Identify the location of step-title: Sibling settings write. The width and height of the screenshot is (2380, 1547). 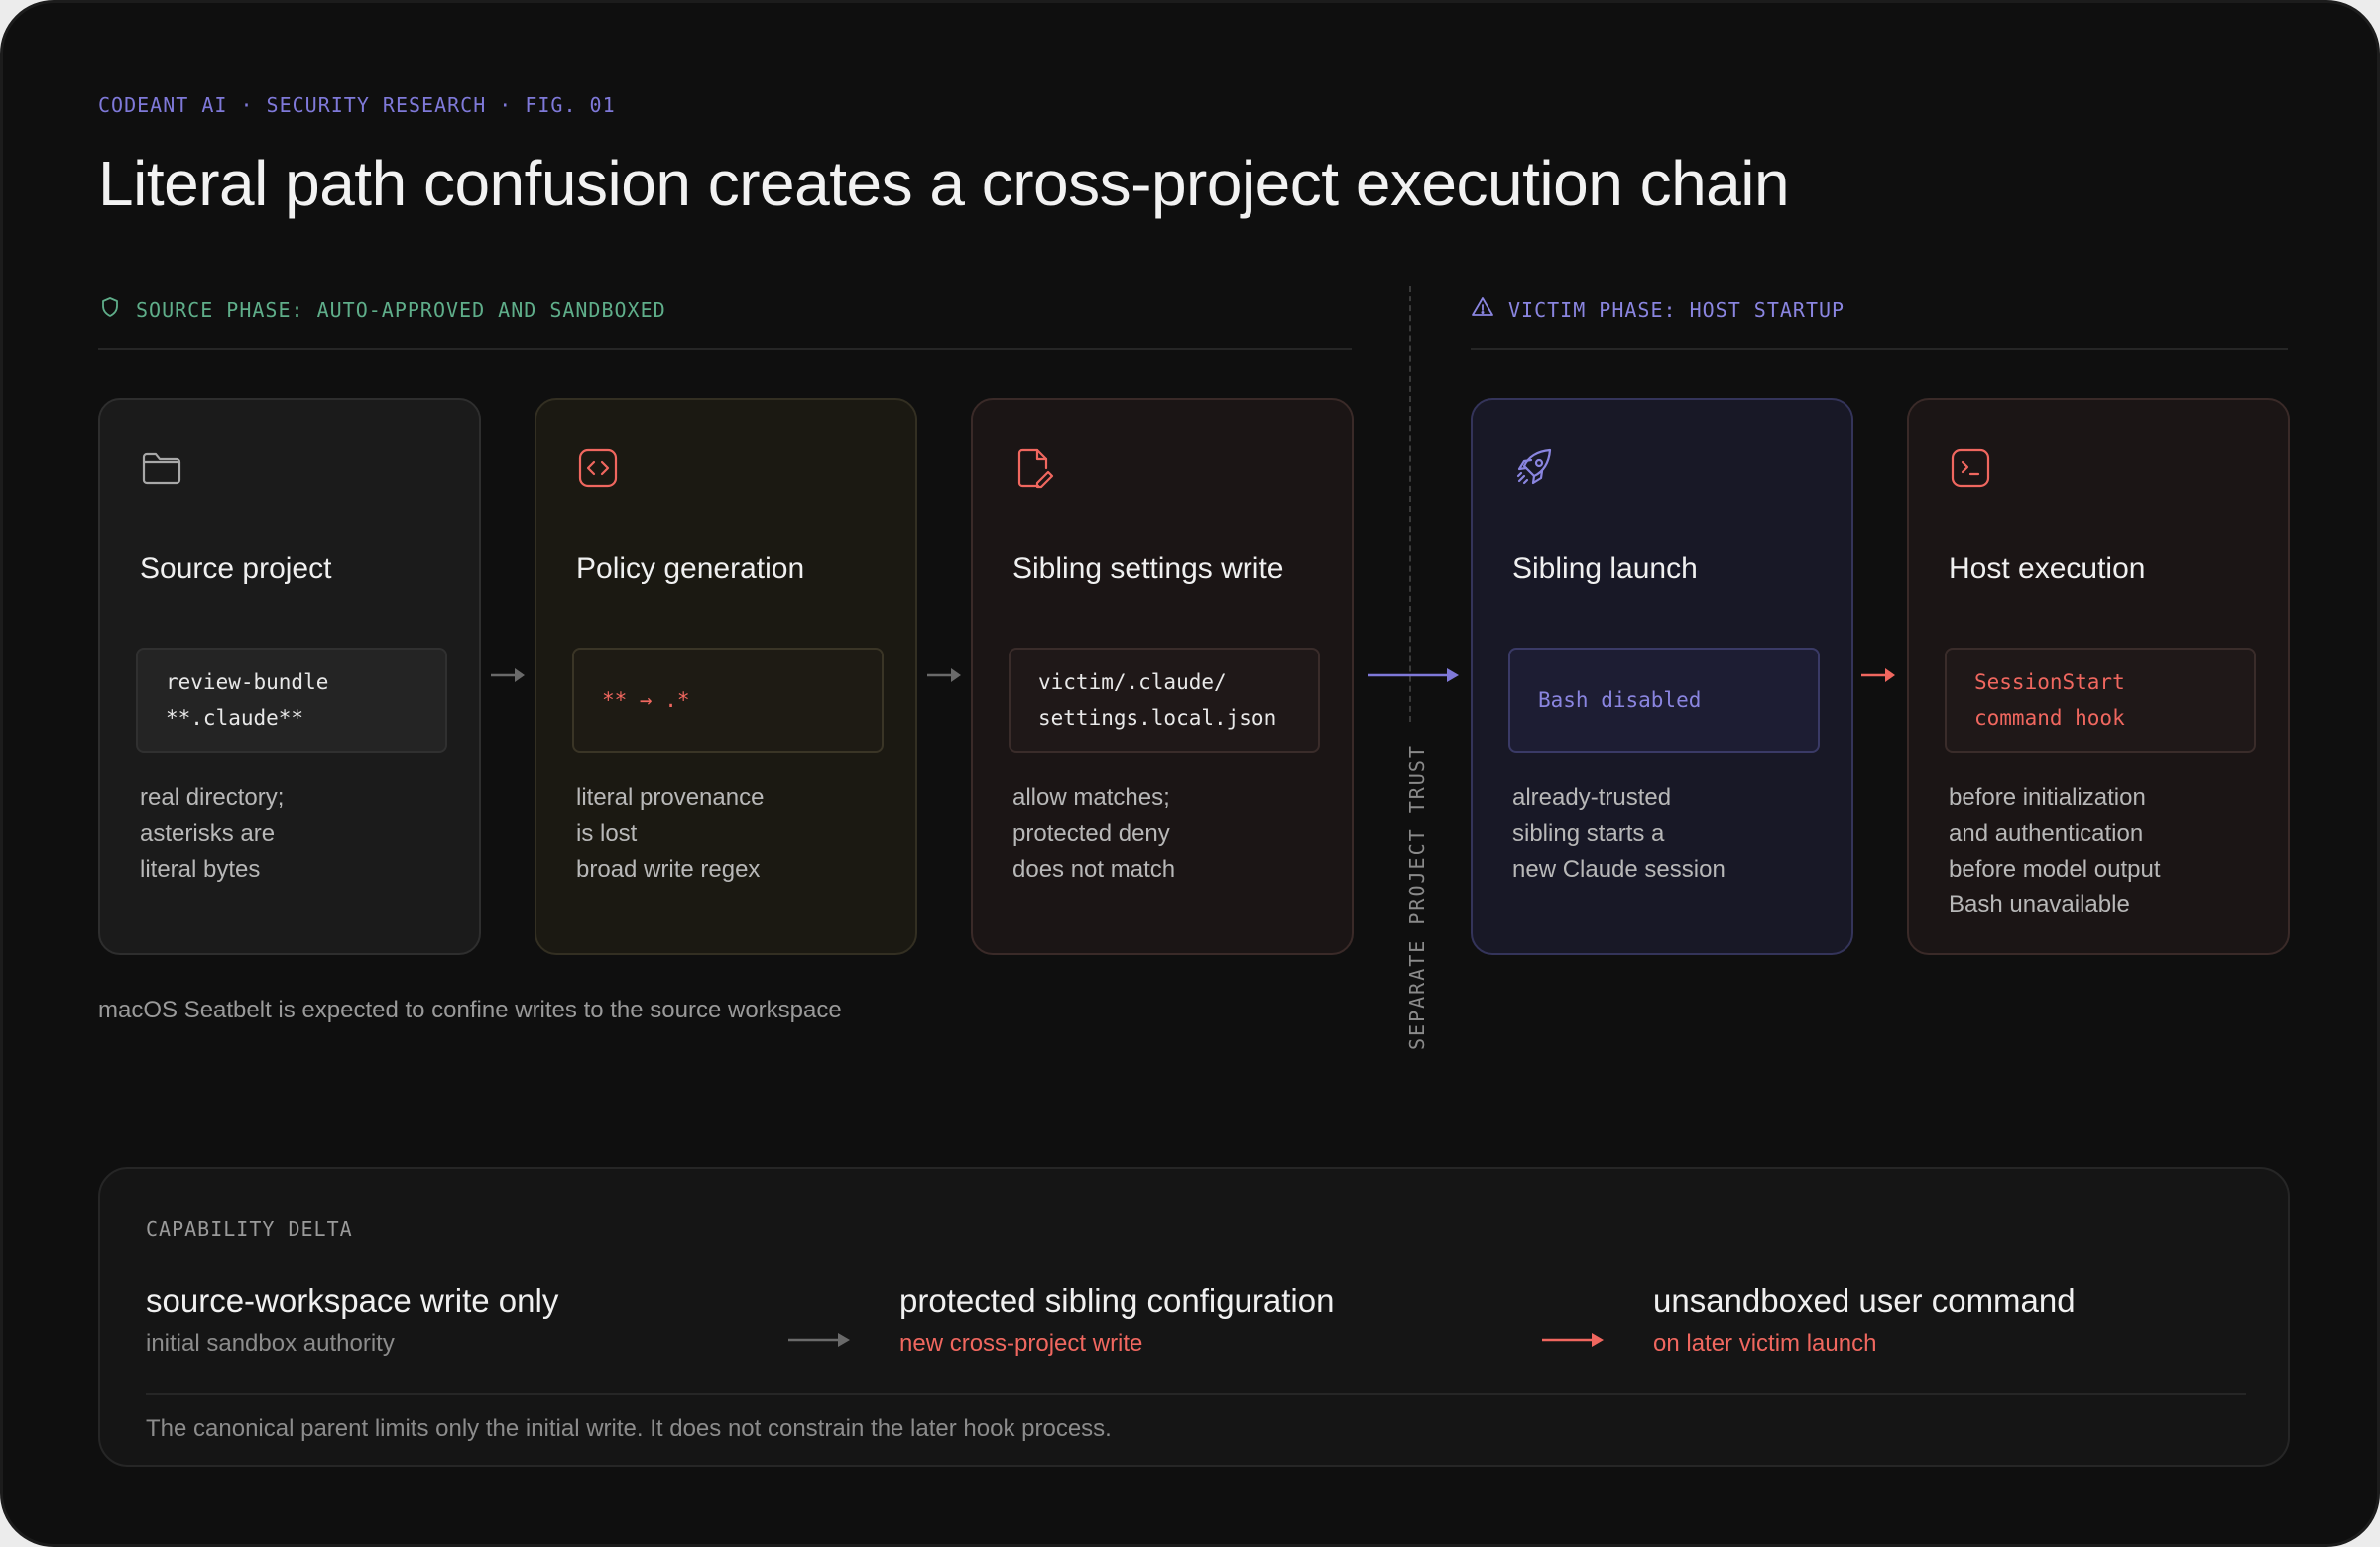
(1148, 568).